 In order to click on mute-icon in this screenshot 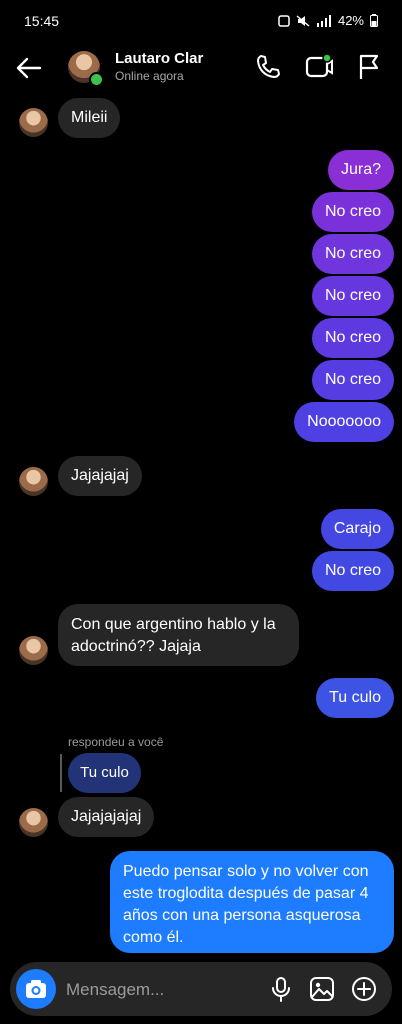, I will do `click(303, 20)`.